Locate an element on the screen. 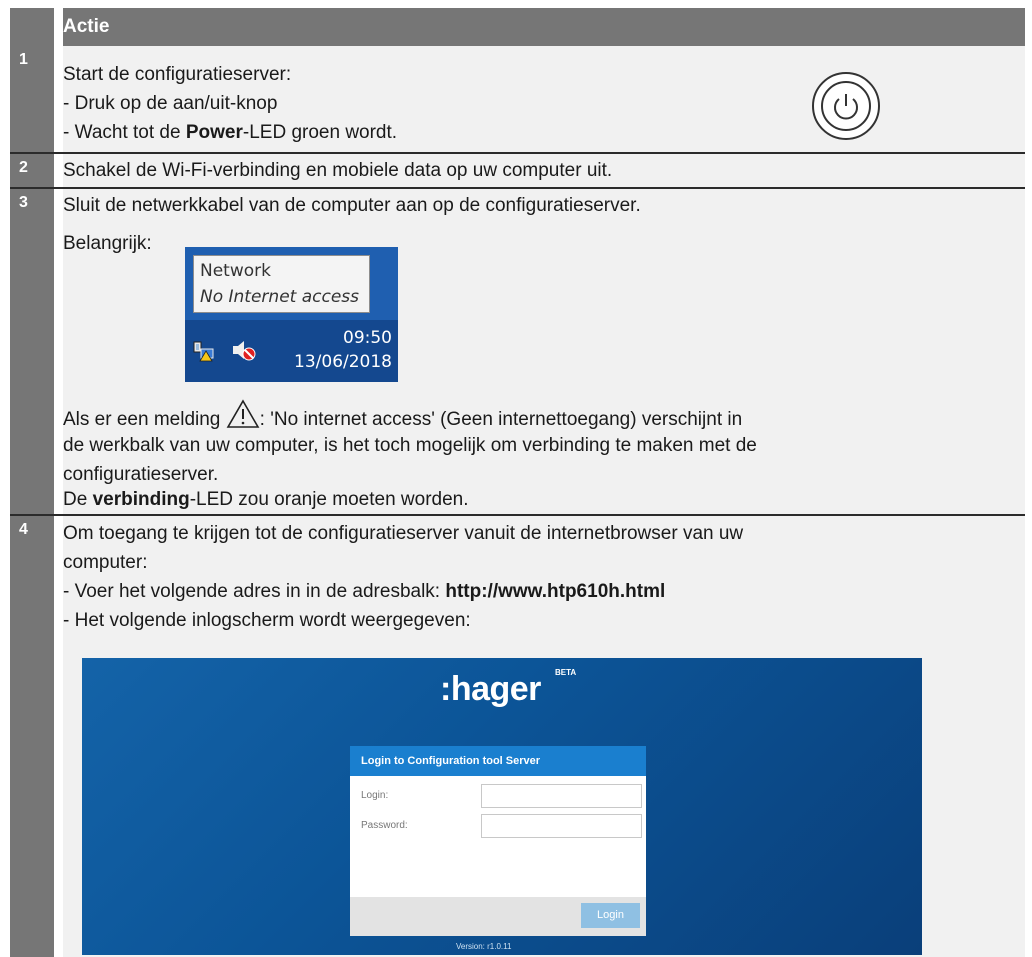 This screenshot has height=957, width=1032. header-number-cell is located at coordinates (32, 27).